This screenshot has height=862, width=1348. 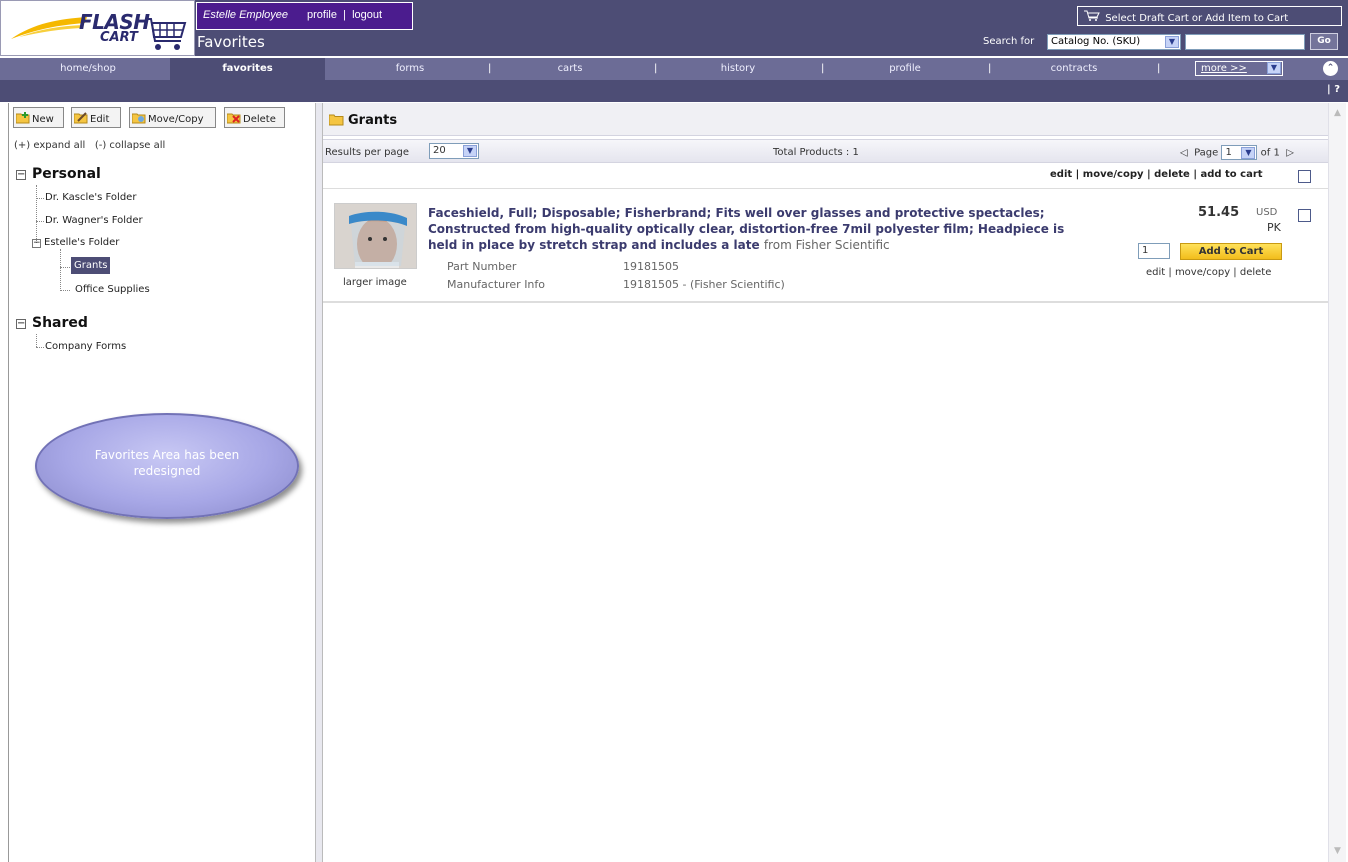 What do you see at coordinates (570, 69) in the screenshot?
I see `tab-carts: carts` at bounding box center [570, 69].